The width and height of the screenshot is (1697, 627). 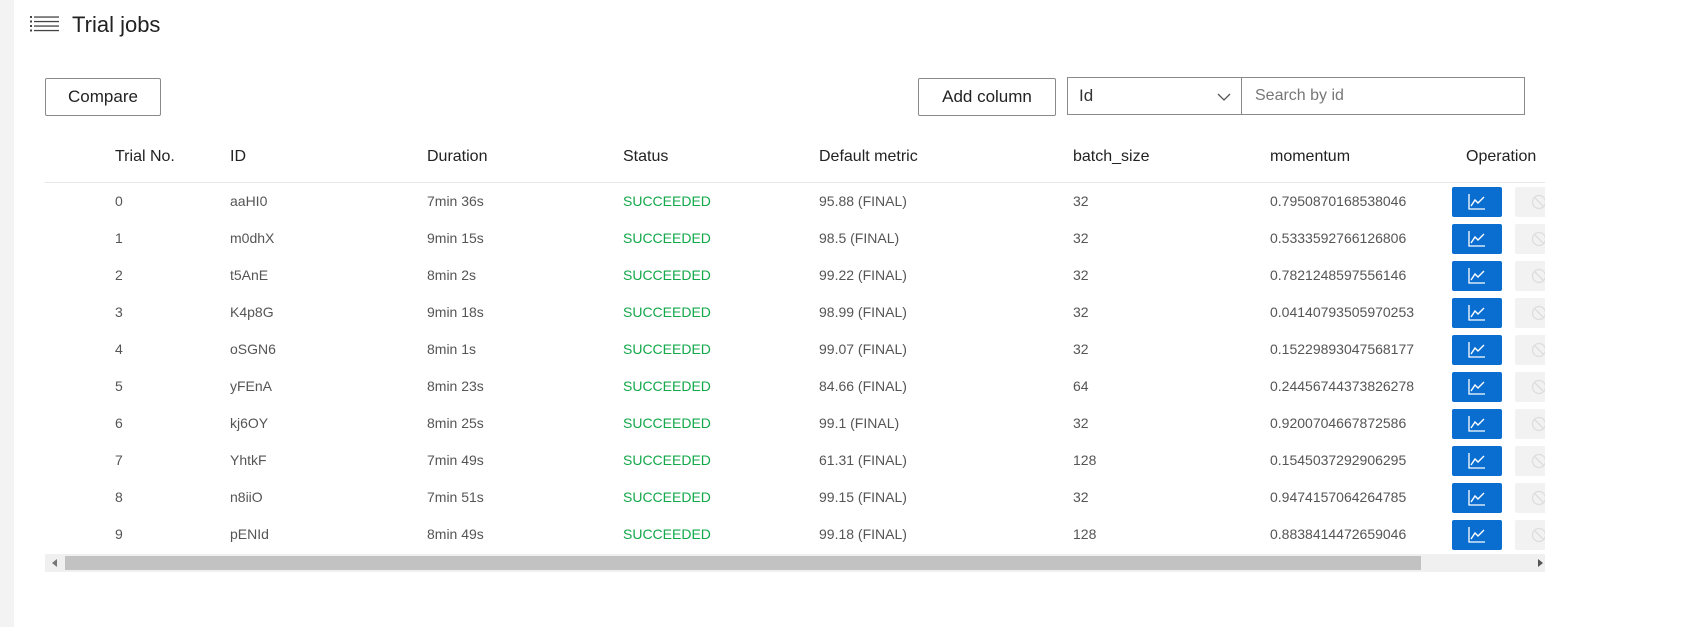 What do you see at coordinates (452, 349) in the screenshot?
I see `cell-duration: 8min 1s` at bounding box center [452, 349].